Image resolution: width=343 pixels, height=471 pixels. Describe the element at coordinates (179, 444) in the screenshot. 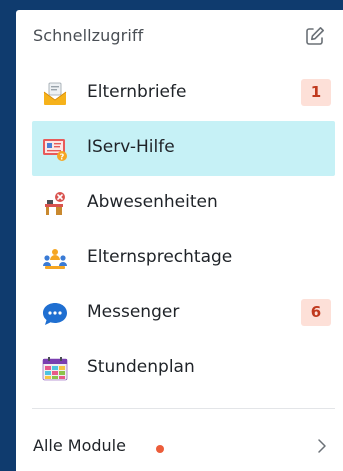

I see `all-modules-link: Alle Module` at that location.